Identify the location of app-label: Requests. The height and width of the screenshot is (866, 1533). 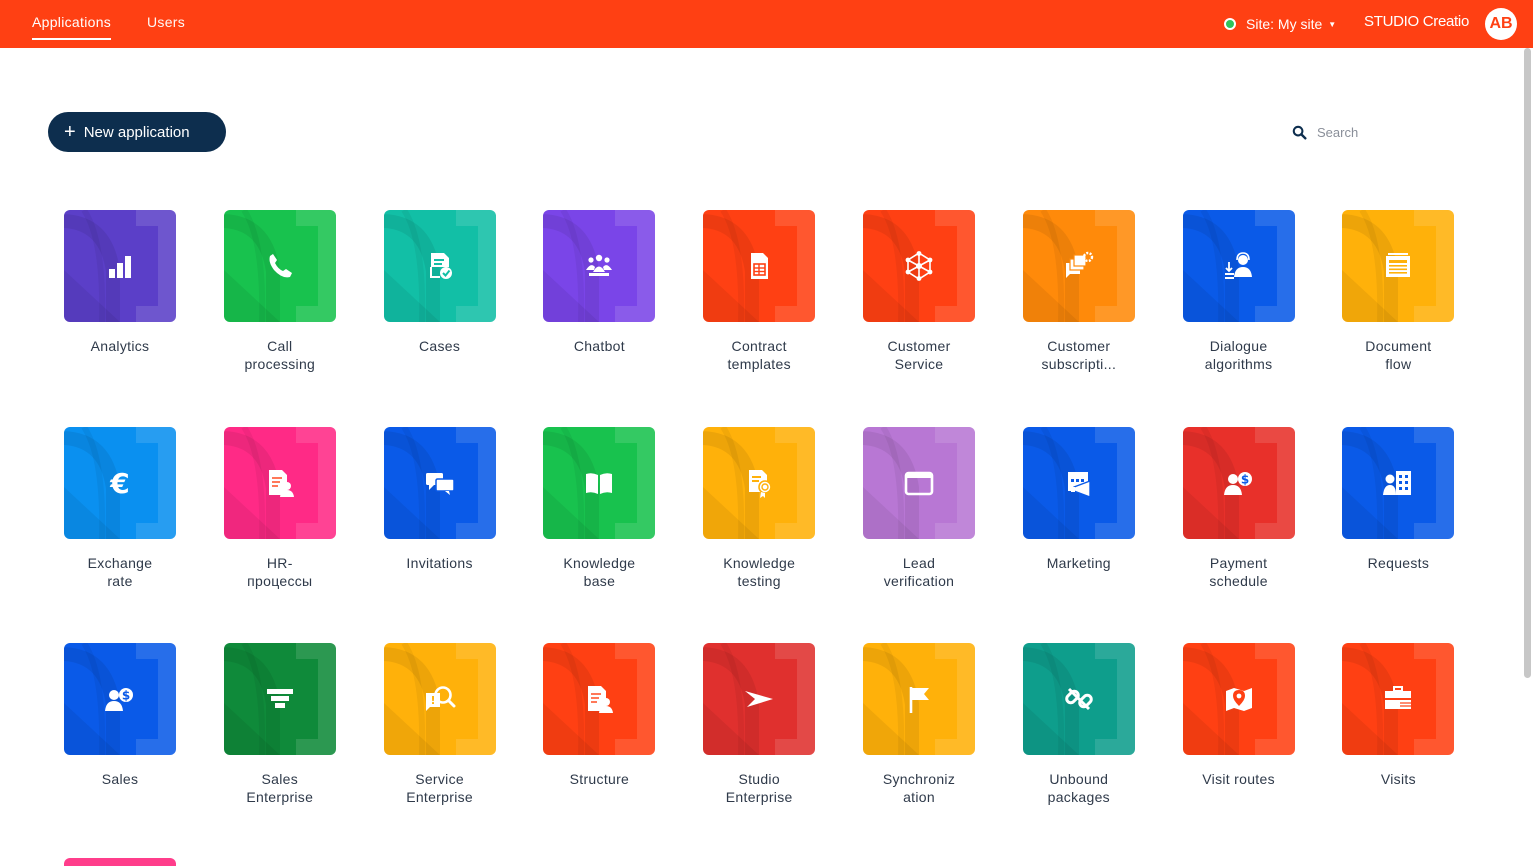
(1398, 562).